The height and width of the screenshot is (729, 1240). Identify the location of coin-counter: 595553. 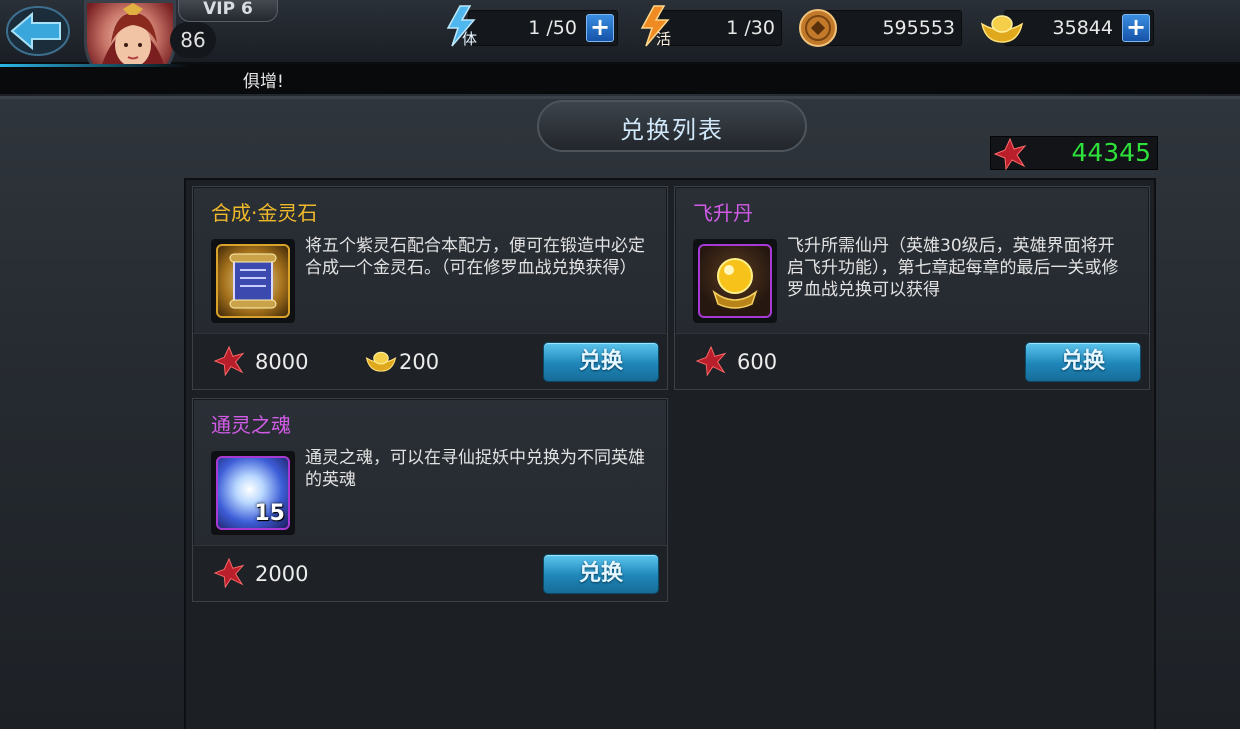
(892, 28).